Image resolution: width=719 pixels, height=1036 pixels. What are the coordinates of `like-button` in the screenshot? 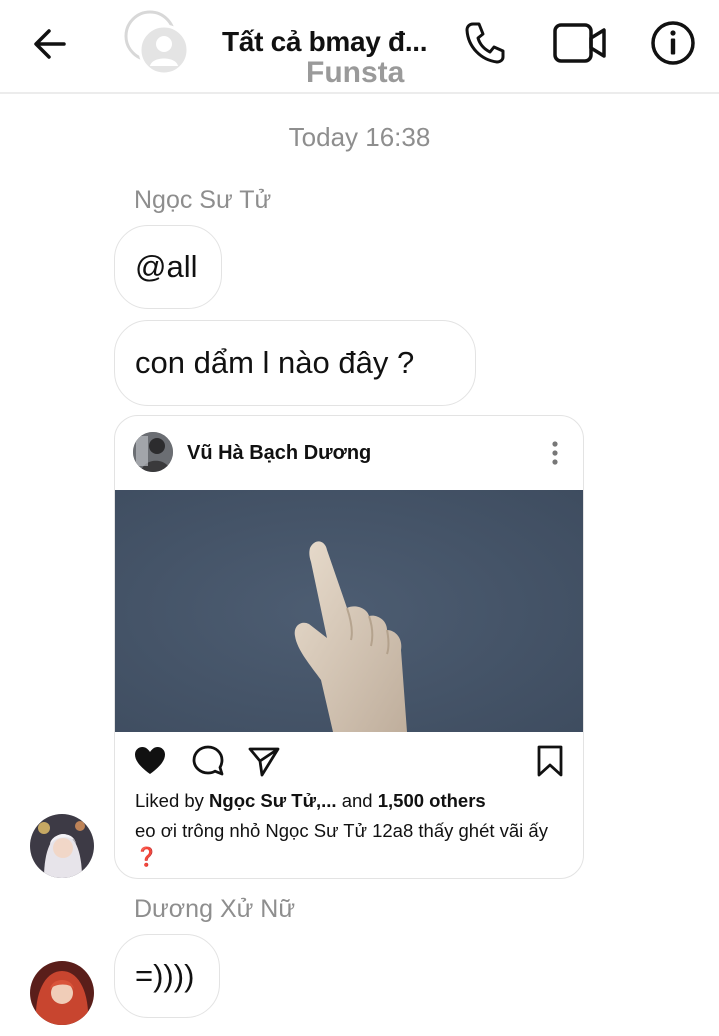 It's located at (150, 761).